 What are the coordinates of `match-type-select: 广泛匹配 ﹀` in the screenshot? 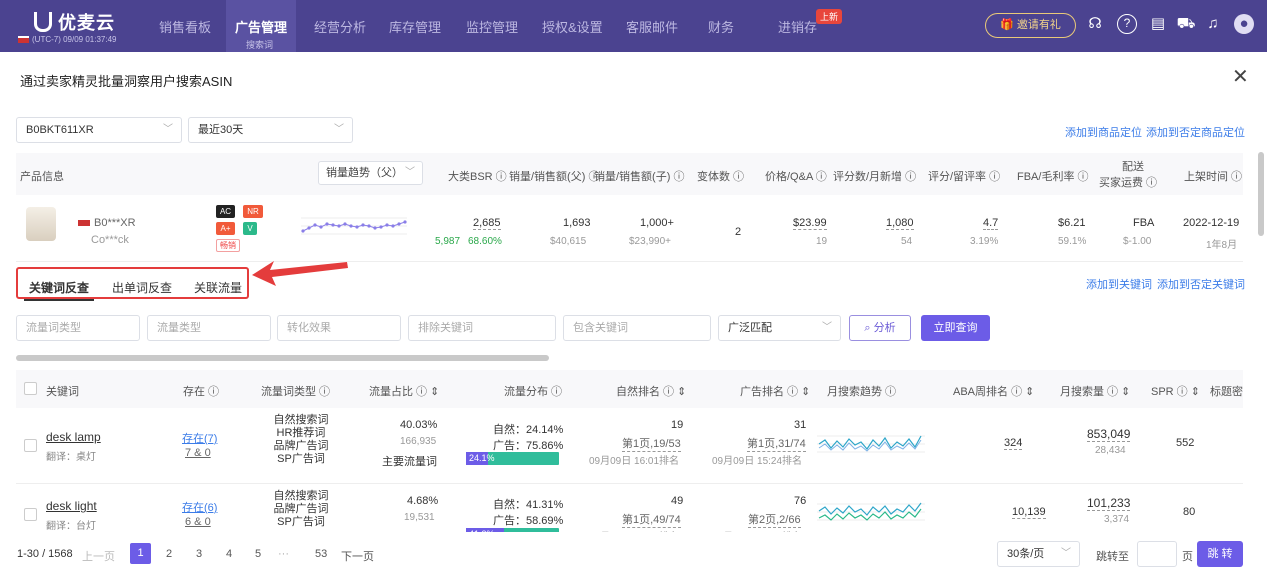 It's located at (779, 328).